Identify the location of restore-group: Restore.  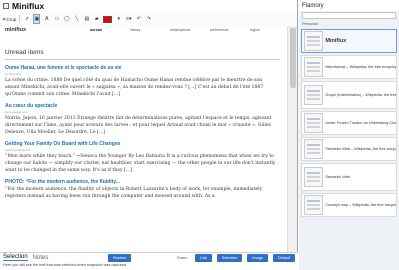
(120, 258).